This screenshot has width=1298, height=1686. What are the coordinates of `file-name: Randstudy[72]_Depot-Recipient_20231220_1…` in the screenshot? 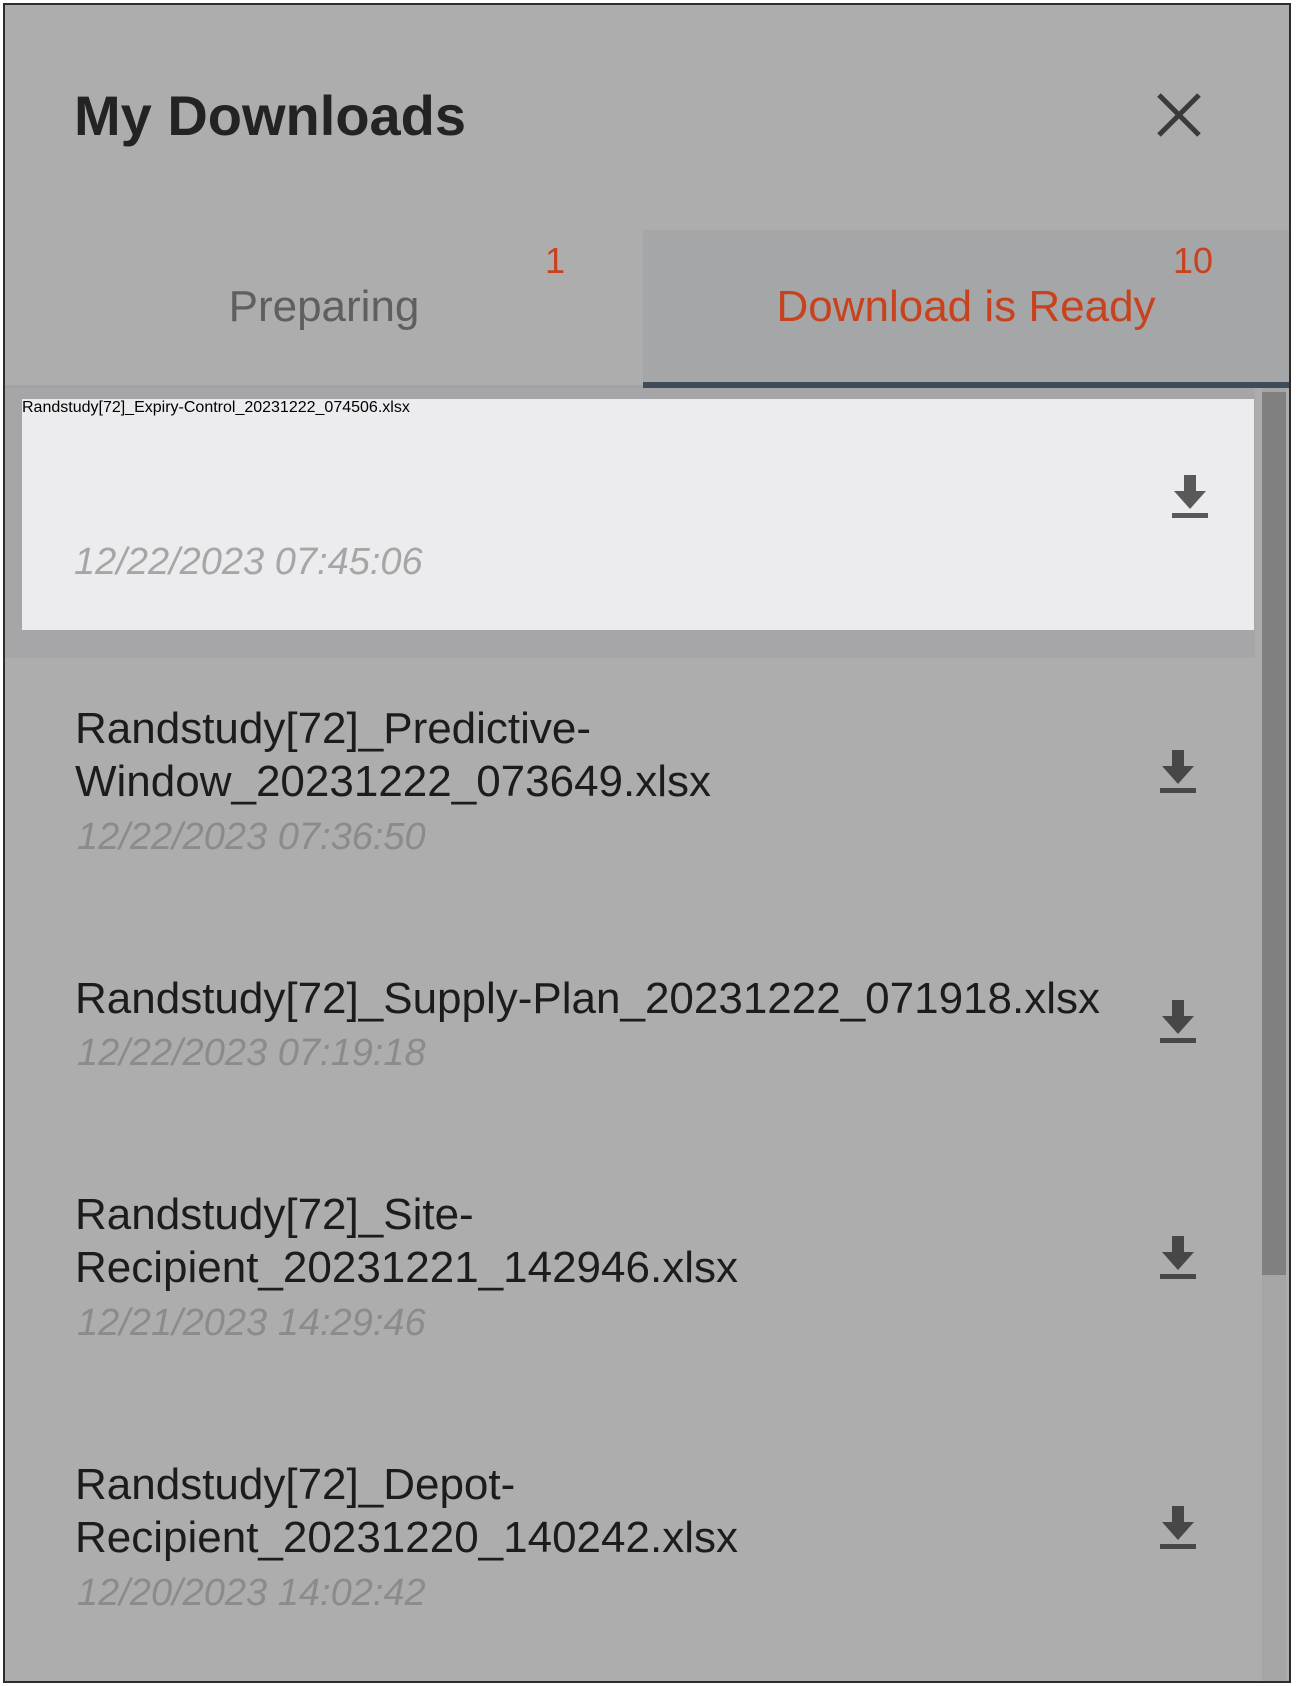 It's located at (406, 1511).